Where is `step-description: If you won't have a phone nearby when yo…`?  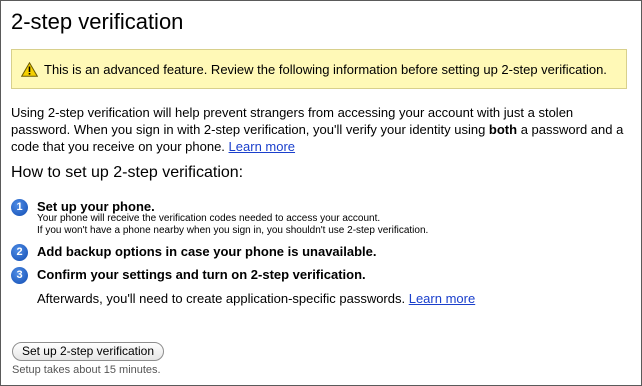 step-description: If you won't have a phone nearby when yo… is located at coordinates (233, 230).